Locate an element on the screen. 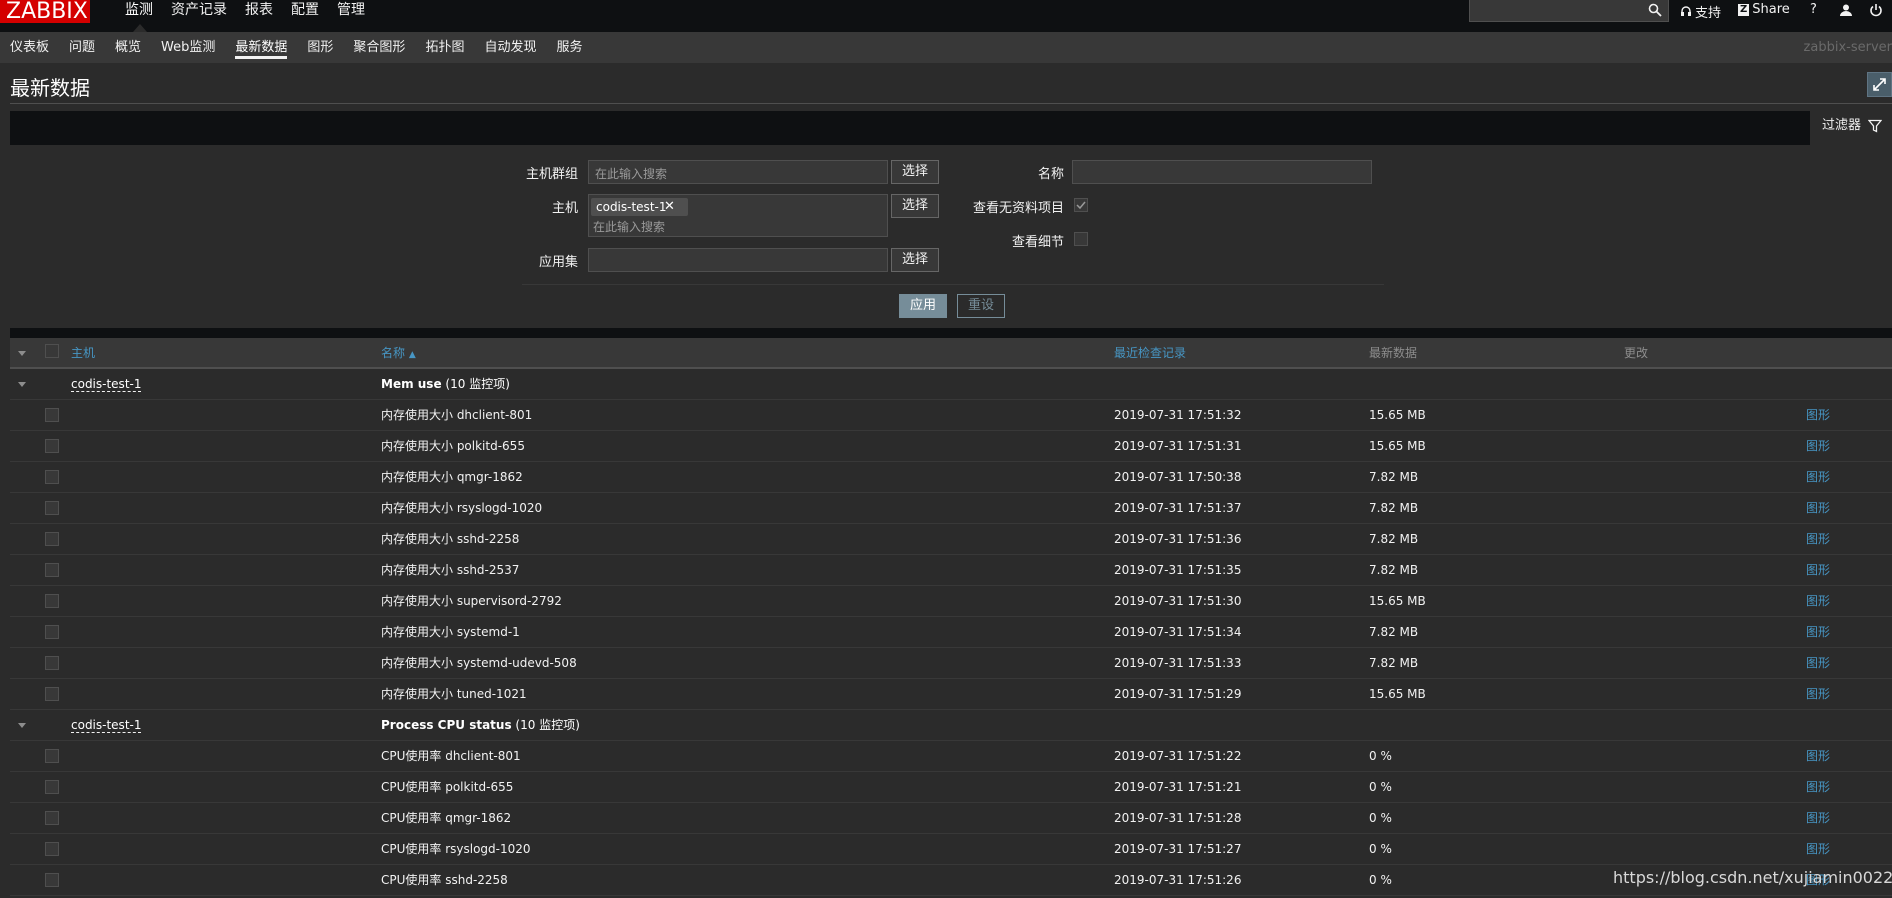  item-last-check: 2019-07-31 17:51:30 is located at coordinates (1178, 601).